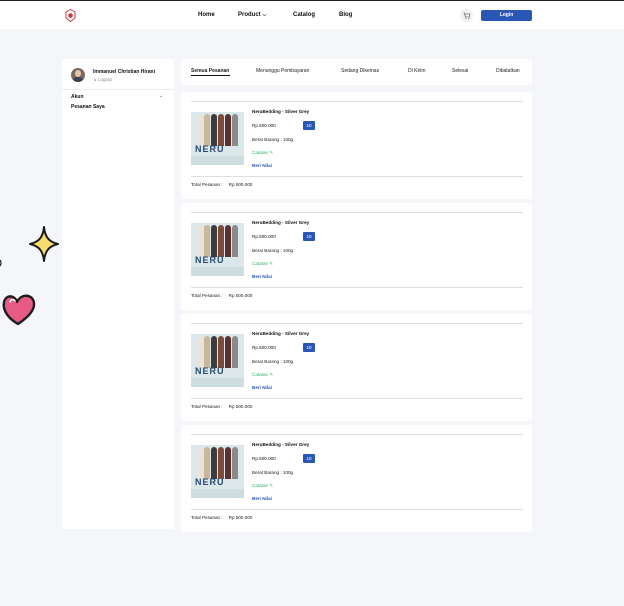 The height and width of the screenshot is (606, 624). What do you see at coordinates (360, 71) in the screenshot?
I see `tab-sedang-dikemas: Sedang Dikemas` at bounding box center [360, 71].